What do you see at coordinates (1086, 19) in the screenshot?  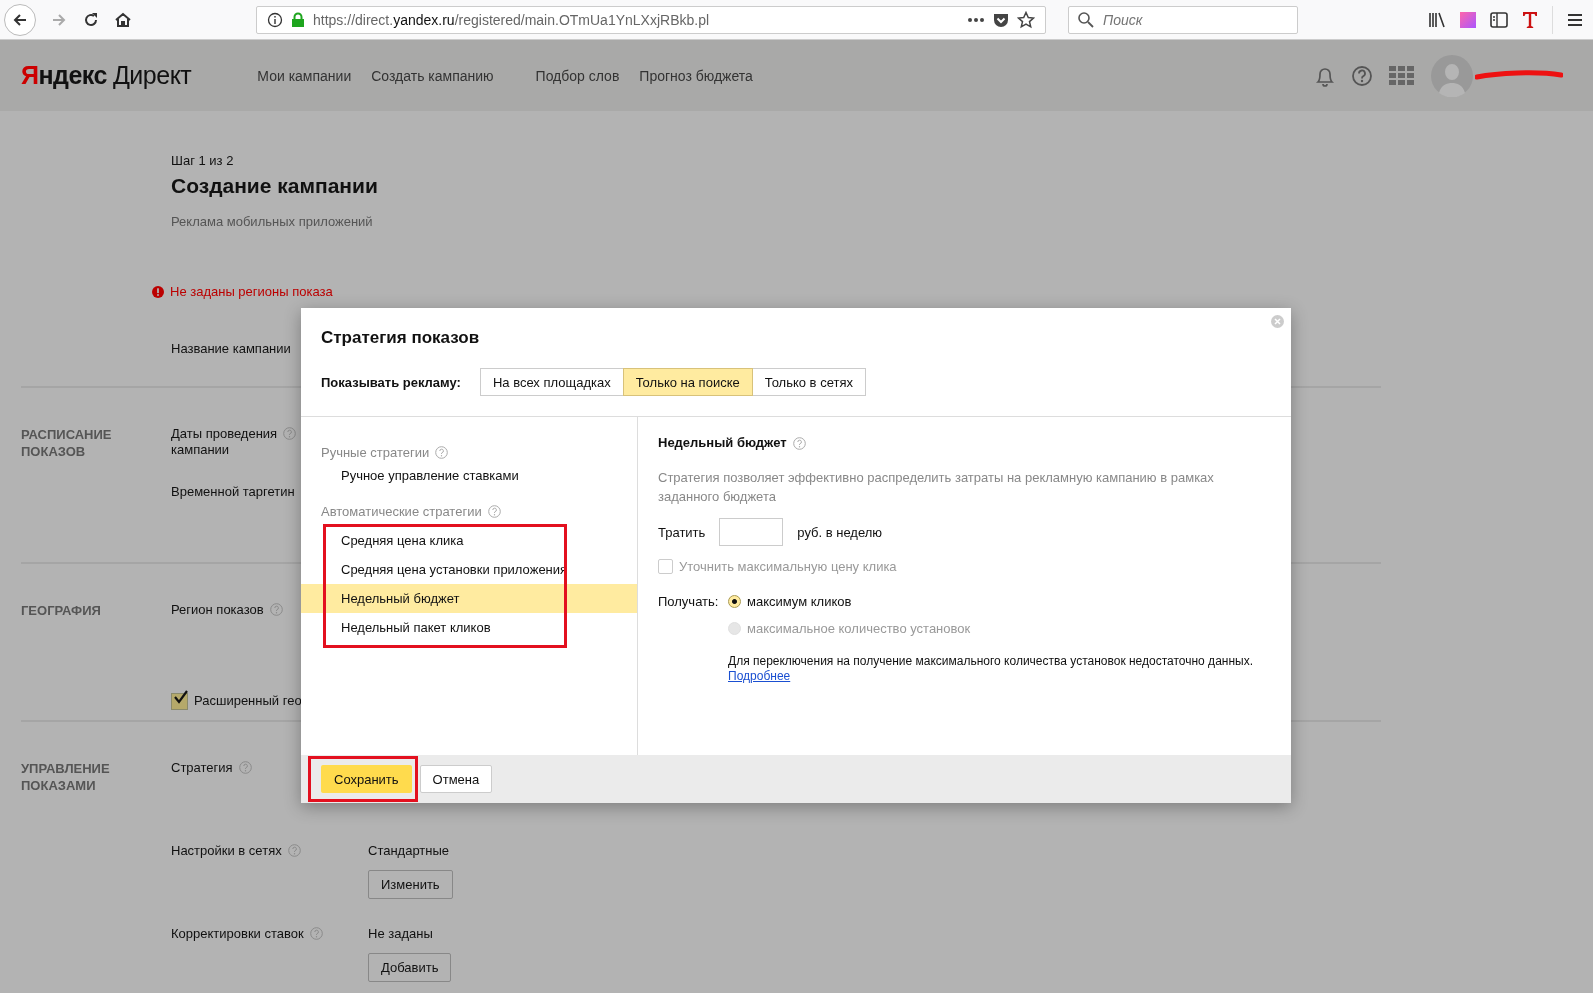 I see `search-icon` at bounding box center [1086, 19].